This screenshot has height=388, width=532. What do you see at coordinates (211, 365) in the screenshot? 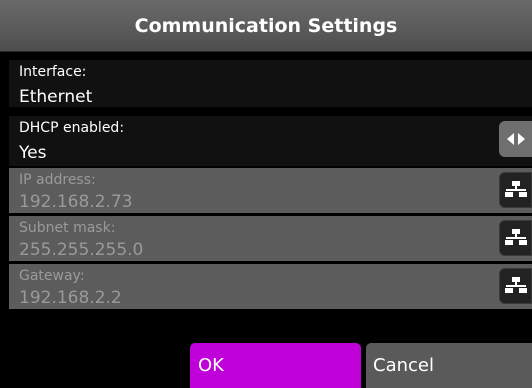
I see `ok-button-label: OK` at bounding box center [211, 365].